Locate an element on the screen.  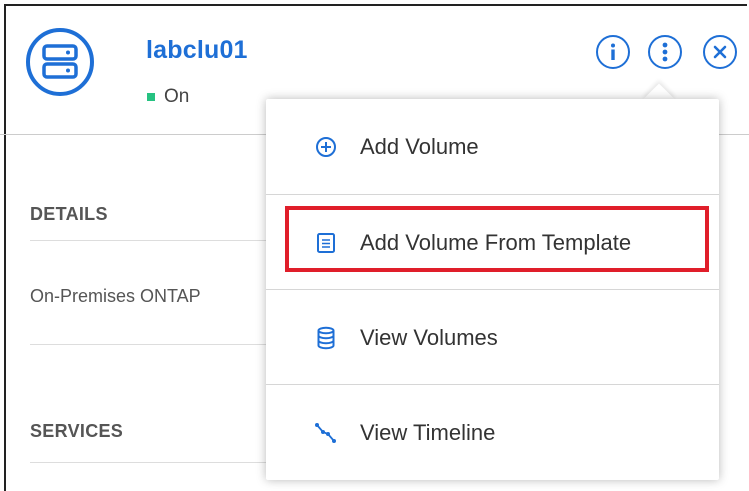
menu-item-view-volumes: View Volumes is located at coordinates (492, 337).